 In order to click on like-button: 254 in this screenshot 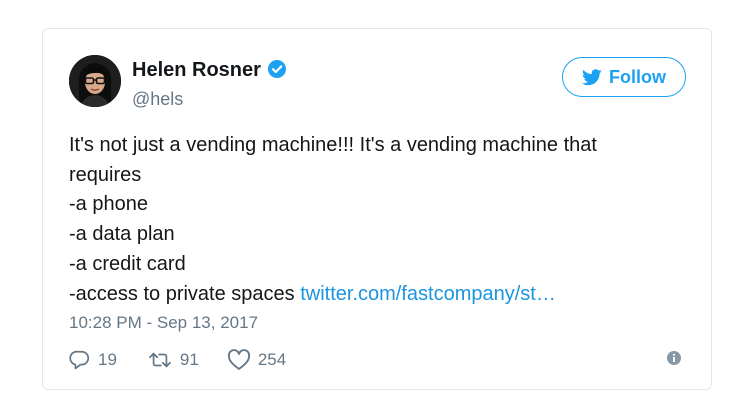, I will do `click(256, 360)`.